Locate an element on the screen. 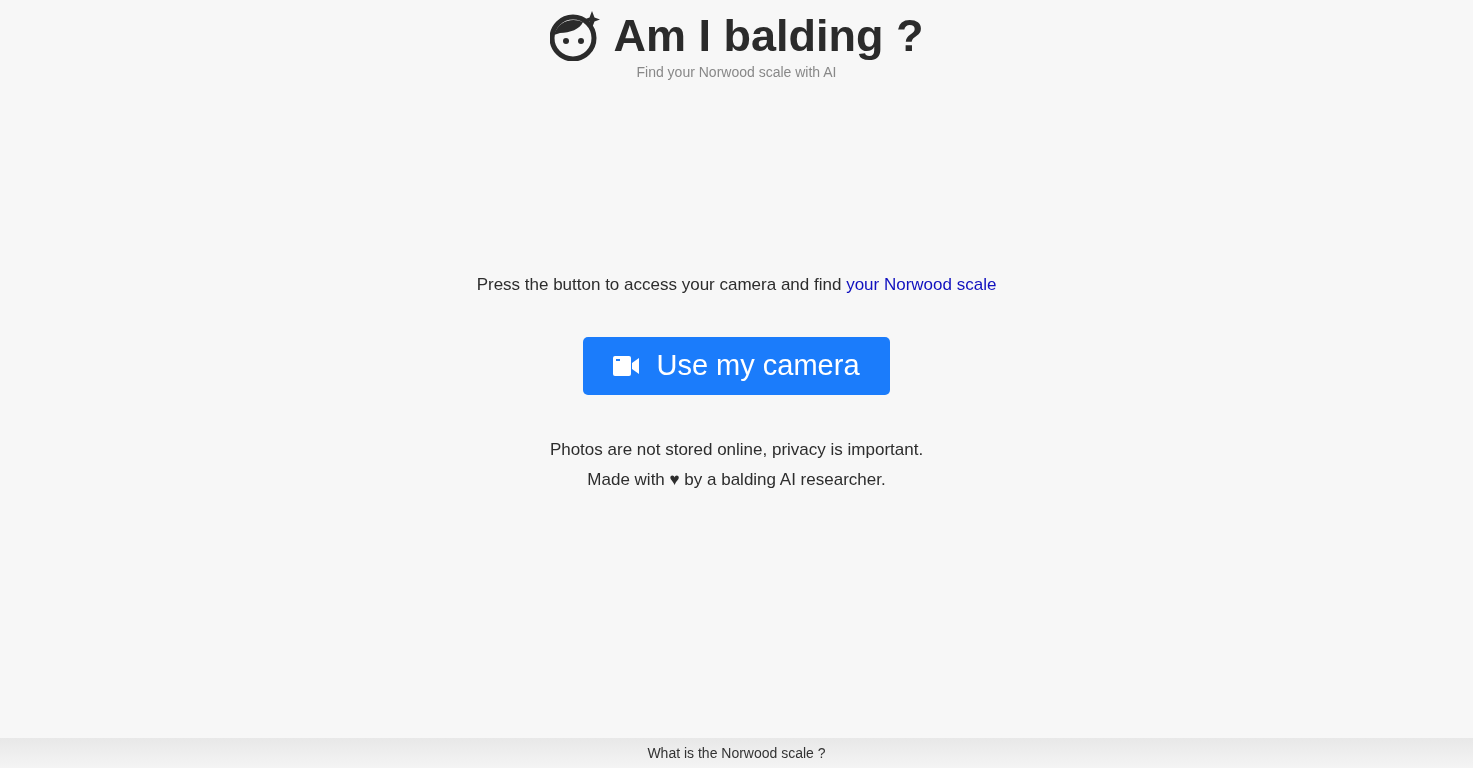 The height and width of the screenshot is (768, 1473). smiling-face-sparkle-icon is located at coordinates (574, 36).